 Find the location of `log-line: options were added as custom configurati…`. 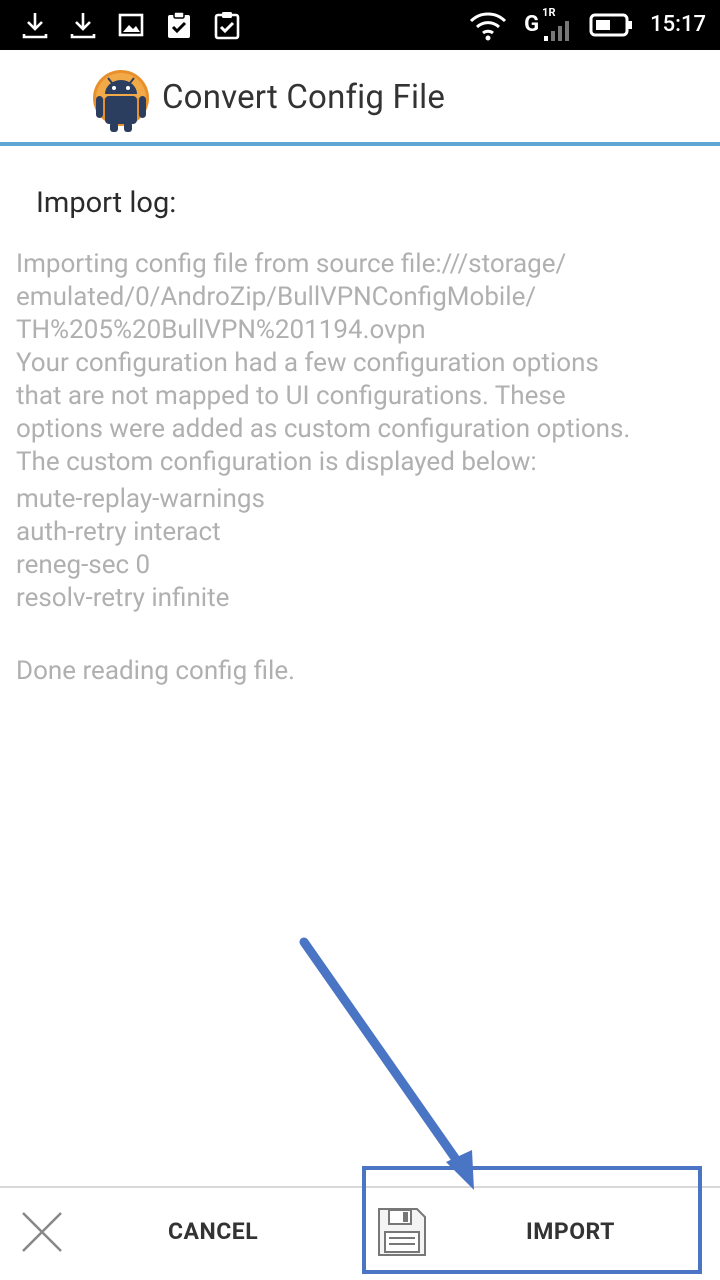

log-line: options were added as custom configurati… is located at coordinates (323, 429).